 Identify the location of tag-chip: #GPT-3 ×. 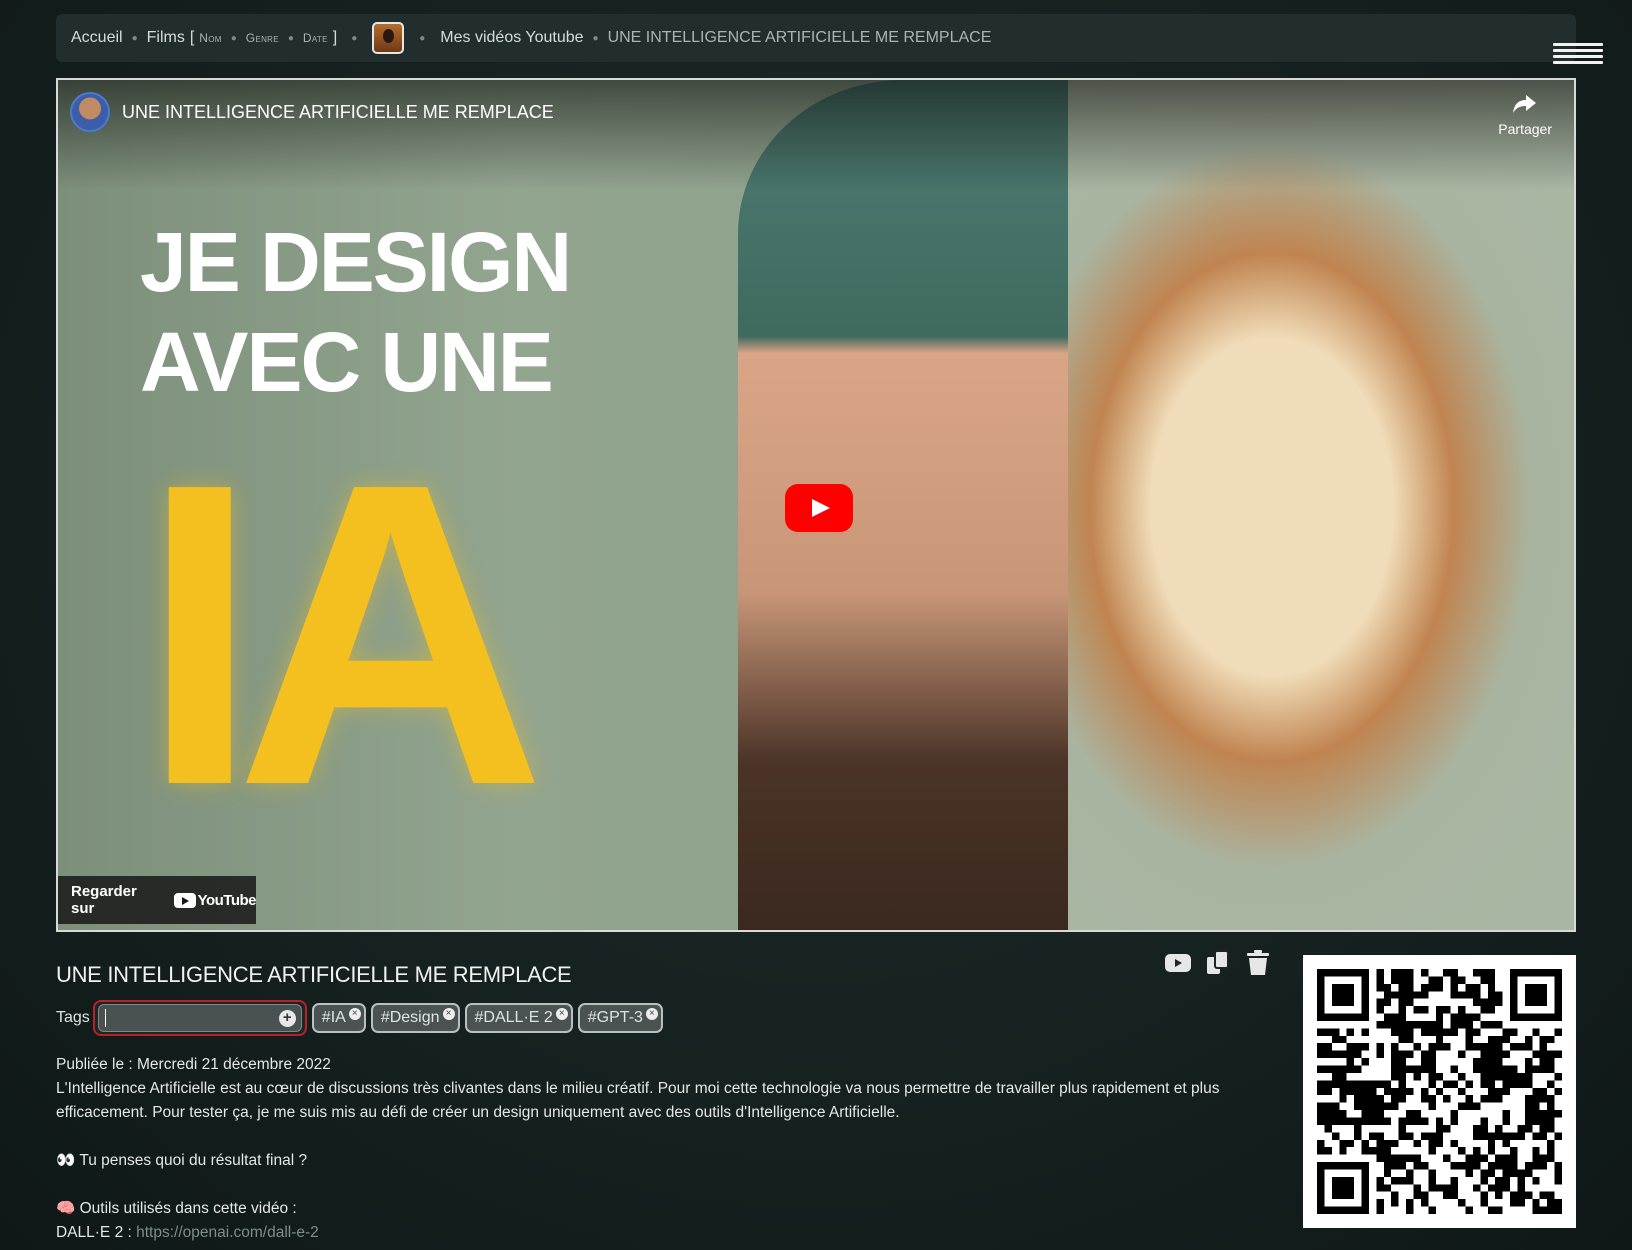
(620, 1018).